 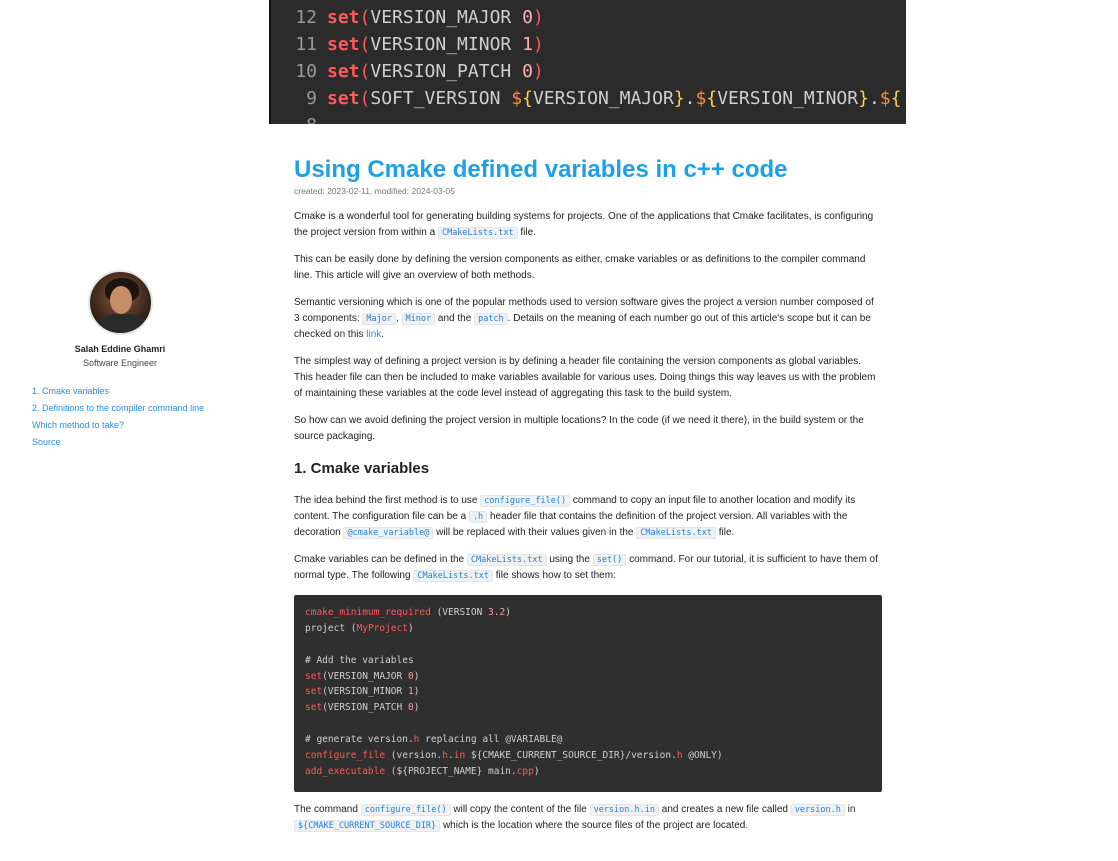 I want to click on hero-code-line: 10 set(VERSION_PATCH 0), so click(x=419, y=71).